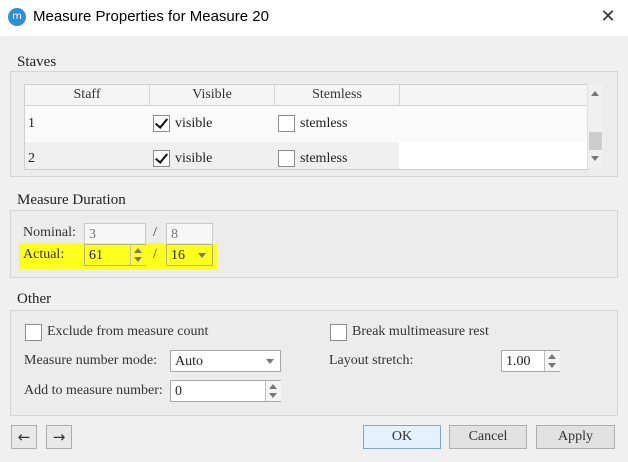 Image resolution: width=628 pixels, height=462 pixels. I want to click on layout-stretch-value: 1.00, so click(518, 361).